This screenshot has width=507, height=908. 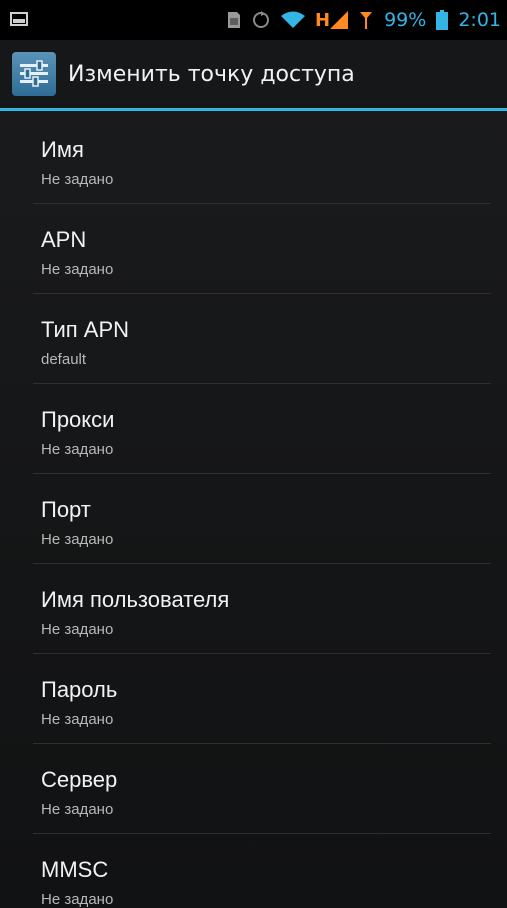 I want to click on pref-item-name: Имя Не задано, so click(x=253, y=159).